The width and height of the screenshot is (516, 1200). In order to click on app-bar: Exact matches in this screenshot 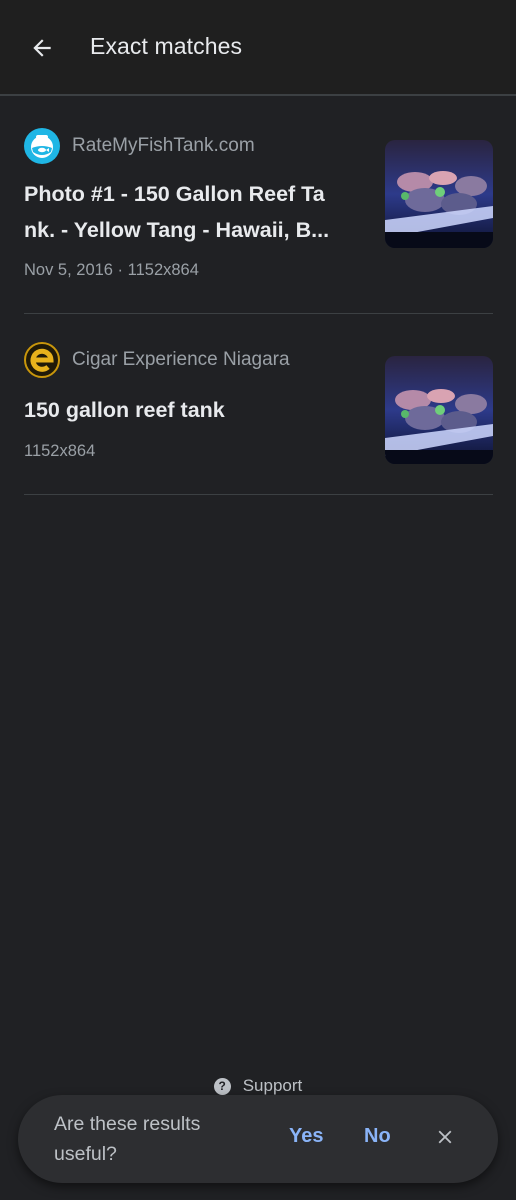, I will do `click(258, 48)`.